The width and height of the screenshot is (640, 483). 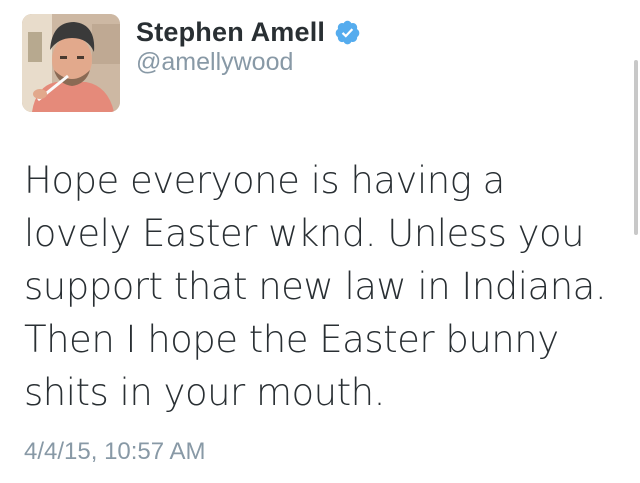 What do you see at coordinates (214, 62) in the screenshot?
I see `user-handle: @amellywood` at bounding box center [214, 62].